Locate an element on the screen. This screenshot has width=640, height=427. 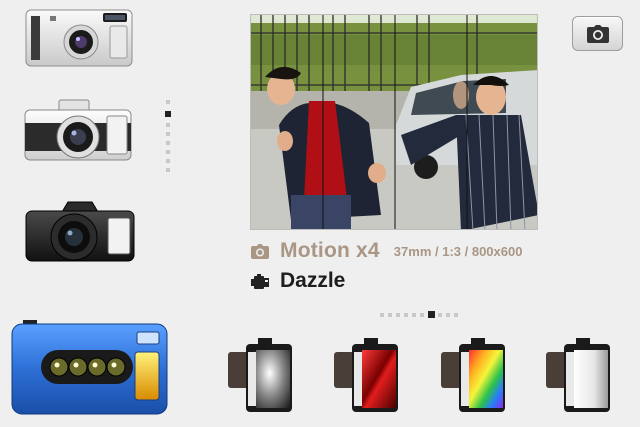
film-red-icon is located at coordinates (366, 375).